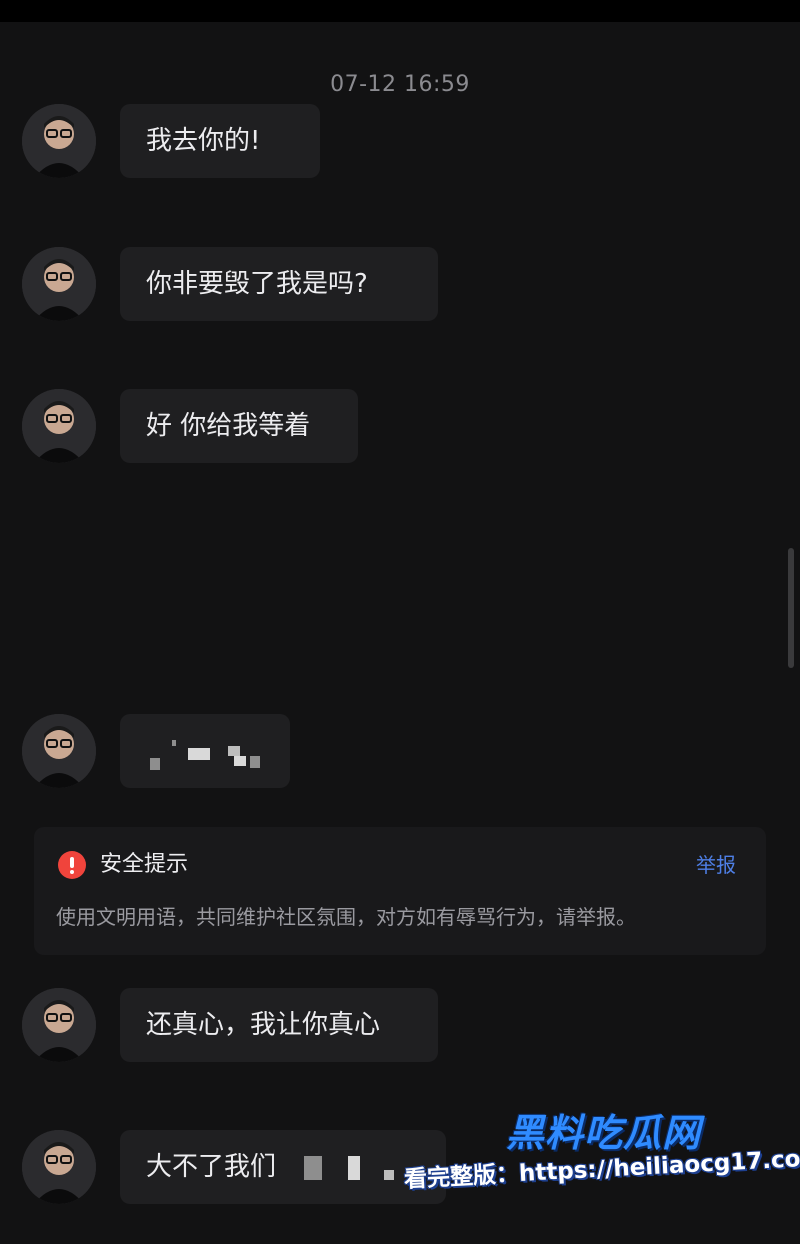  I want to click on censored-message-bubble, so click(205, 751).